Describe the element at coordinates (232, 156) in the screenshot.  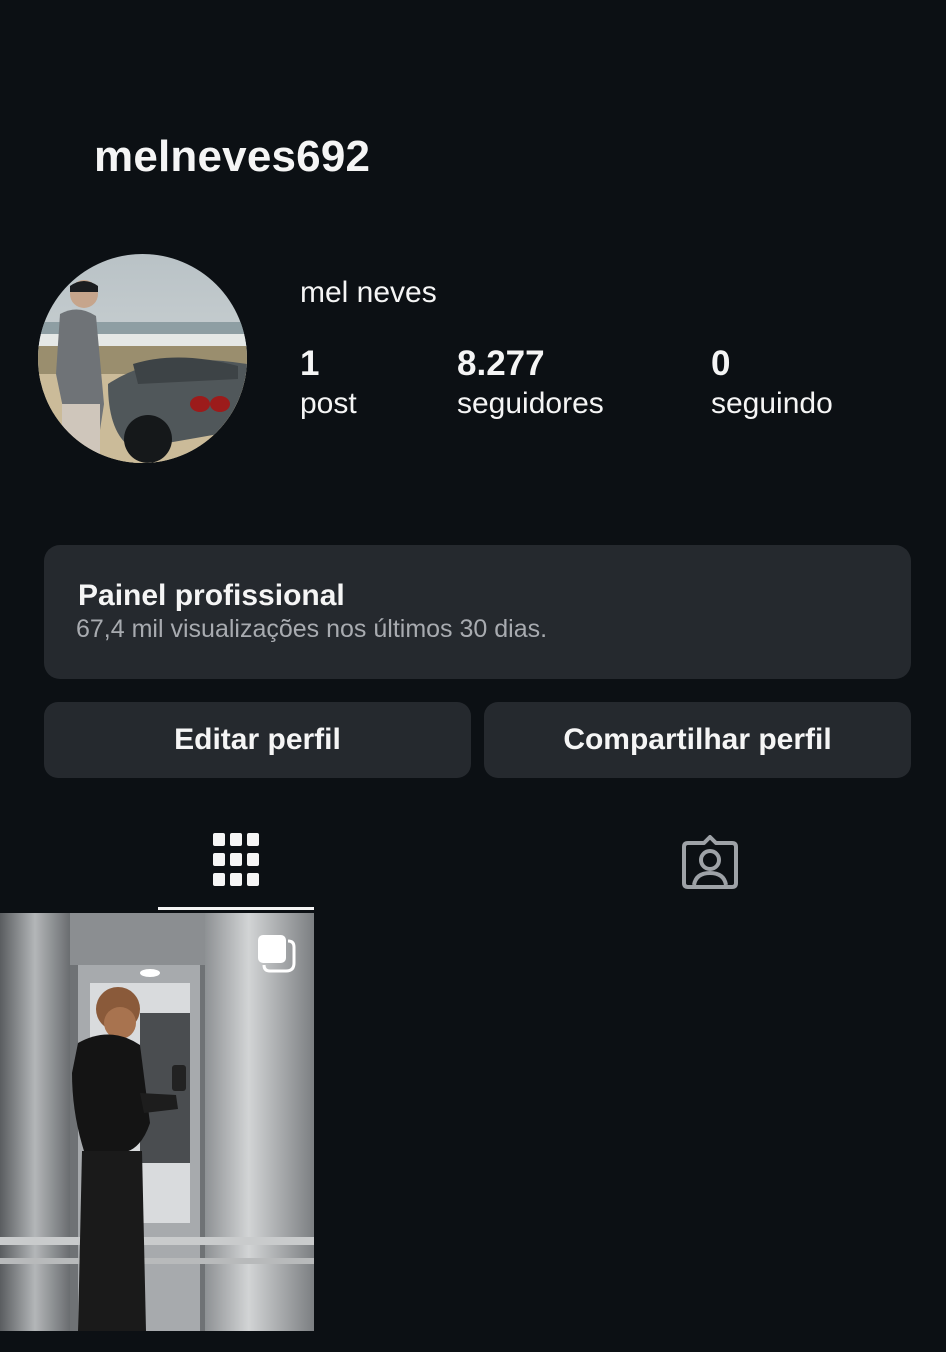
I see `profile-username: melneves692` at that location.